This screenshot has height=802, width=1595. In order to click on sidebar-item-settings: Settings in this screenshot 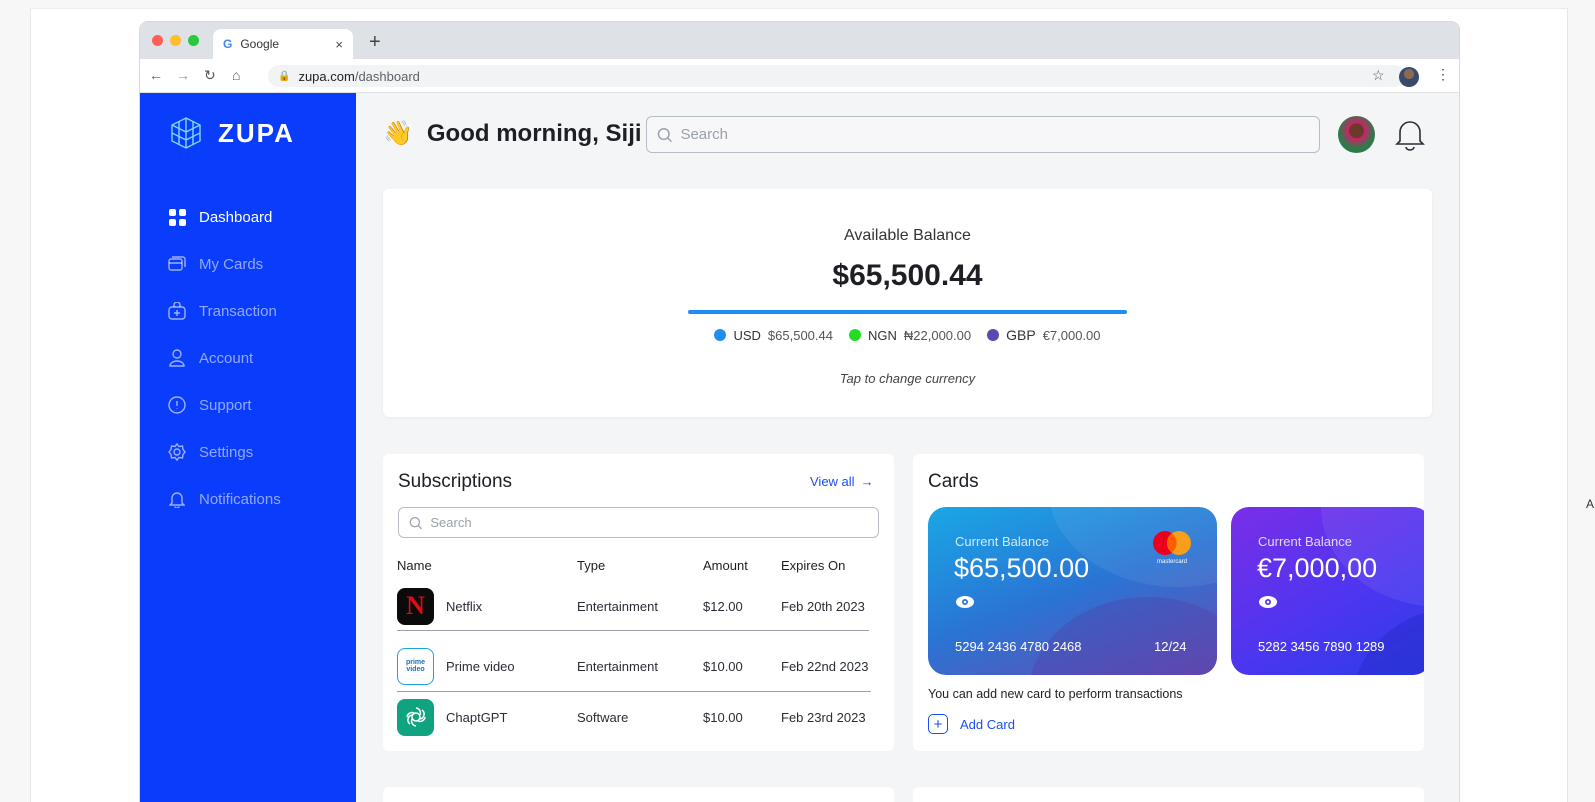, I will do `click(224, 452)`.